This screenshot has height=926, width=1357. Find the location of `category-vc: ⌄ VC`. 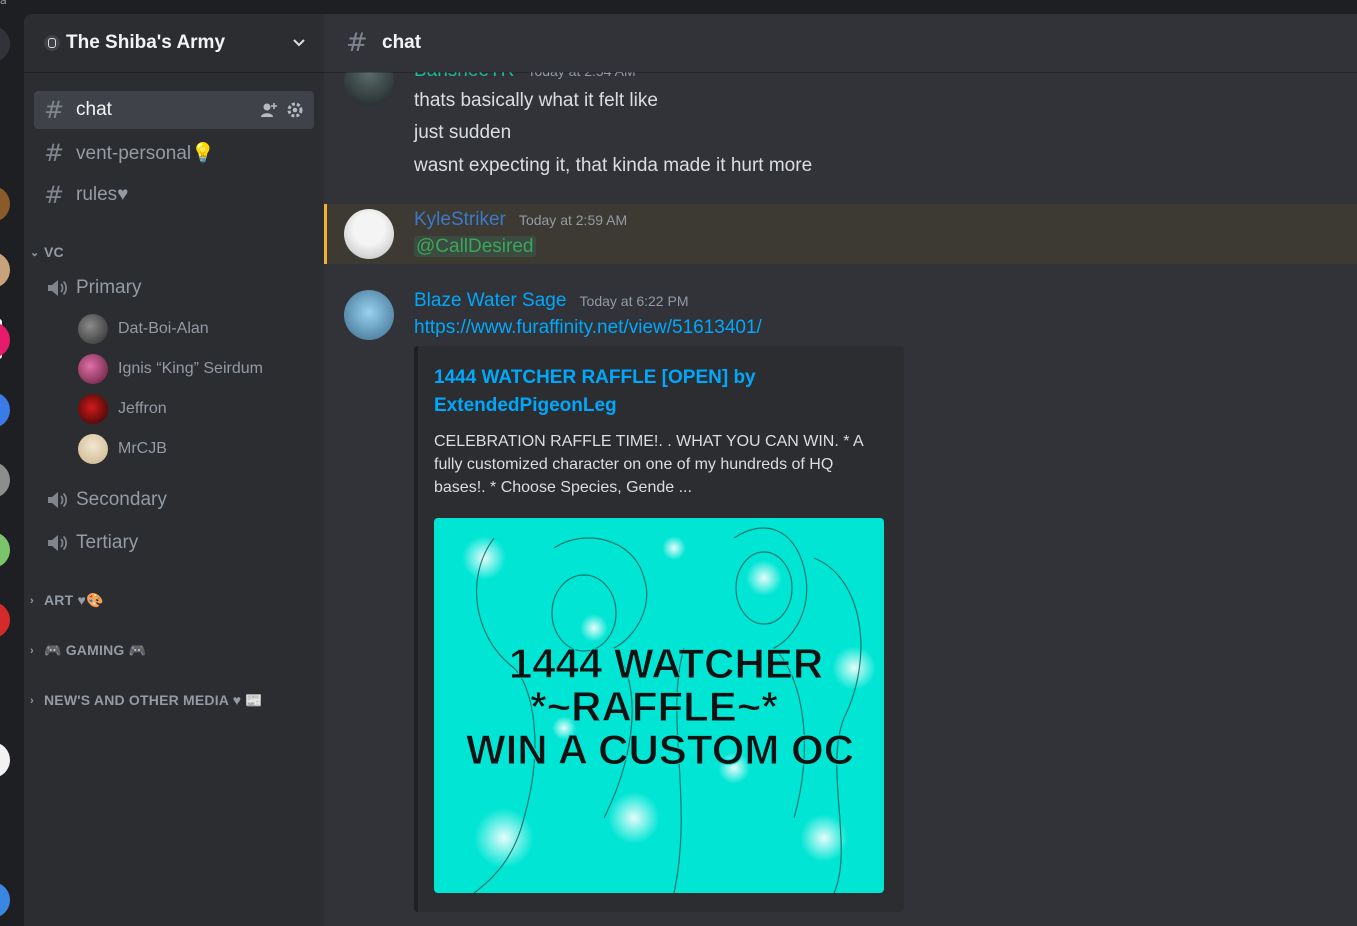

category-vc: ⌄ VC is located at coordinates (47, 252).